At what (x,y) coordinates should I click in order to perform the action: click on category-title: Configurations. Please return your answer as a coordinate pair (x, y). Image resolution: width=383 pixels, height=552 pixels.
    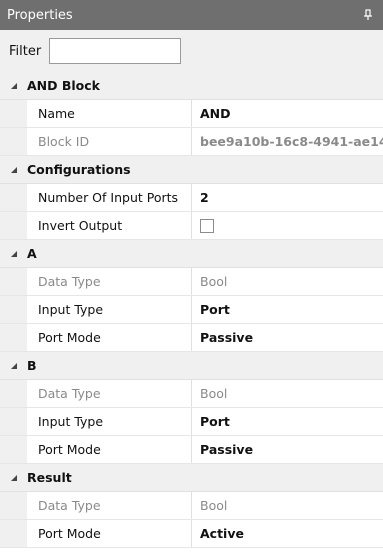
    Looking at the image, I should click on (79, 169).